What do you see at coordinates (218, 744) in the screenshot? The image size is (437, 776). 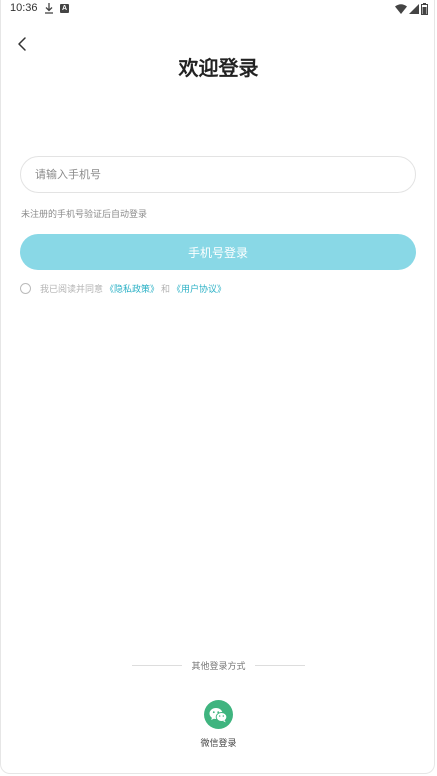 I see `wechat-login-label: 微信登录` at bounding box center [218, 744].